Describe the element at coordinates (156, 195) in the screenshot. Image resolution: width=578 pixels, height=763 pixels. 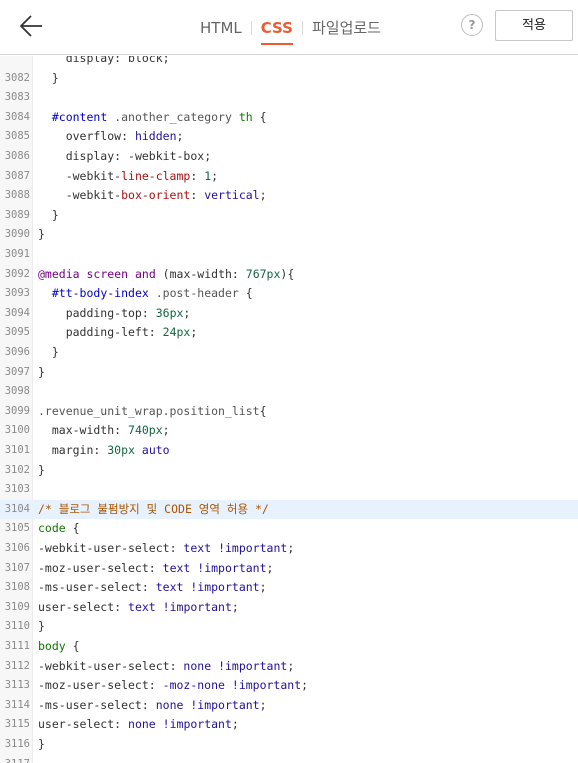
I see `code-token: box-orient` at that location.